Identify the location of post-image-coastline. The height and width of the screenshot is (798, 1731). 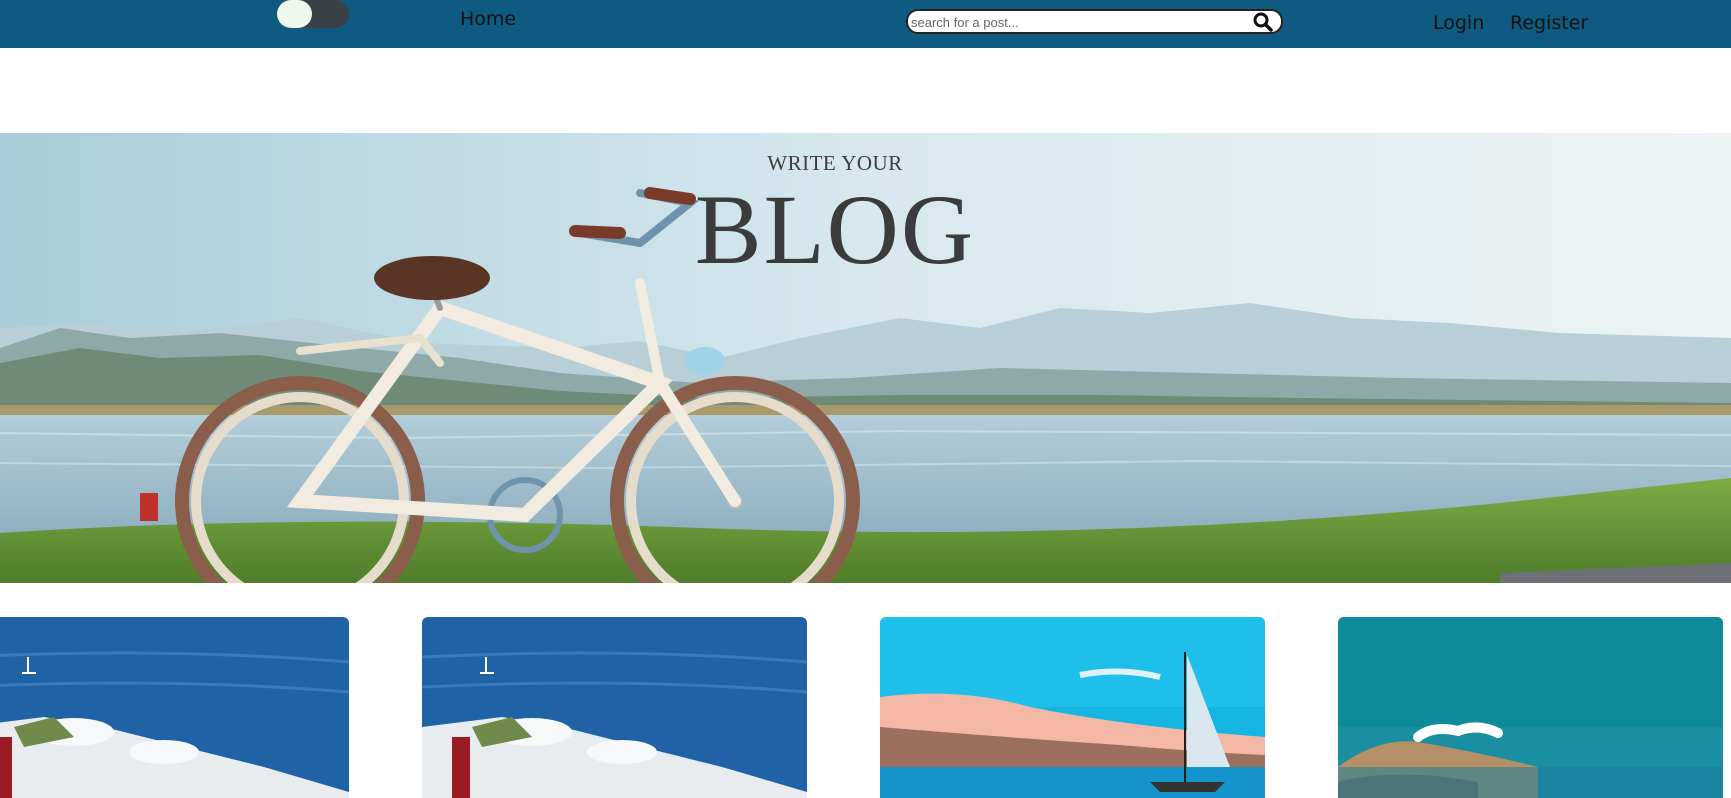
(1530, 707).